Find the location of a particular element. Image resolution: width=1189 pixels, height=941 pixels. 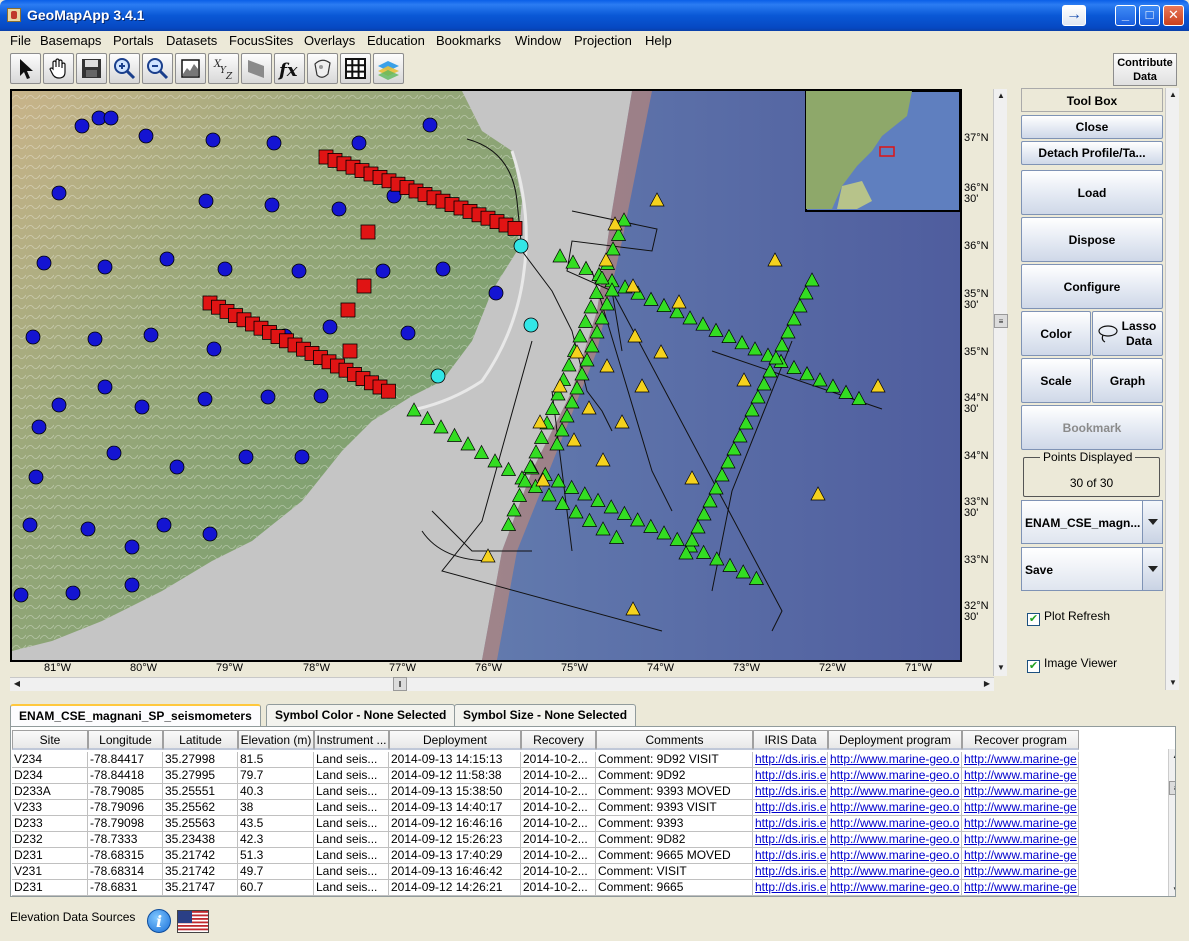

xyz-icon: XYZ is located at coordinates (223, 68).